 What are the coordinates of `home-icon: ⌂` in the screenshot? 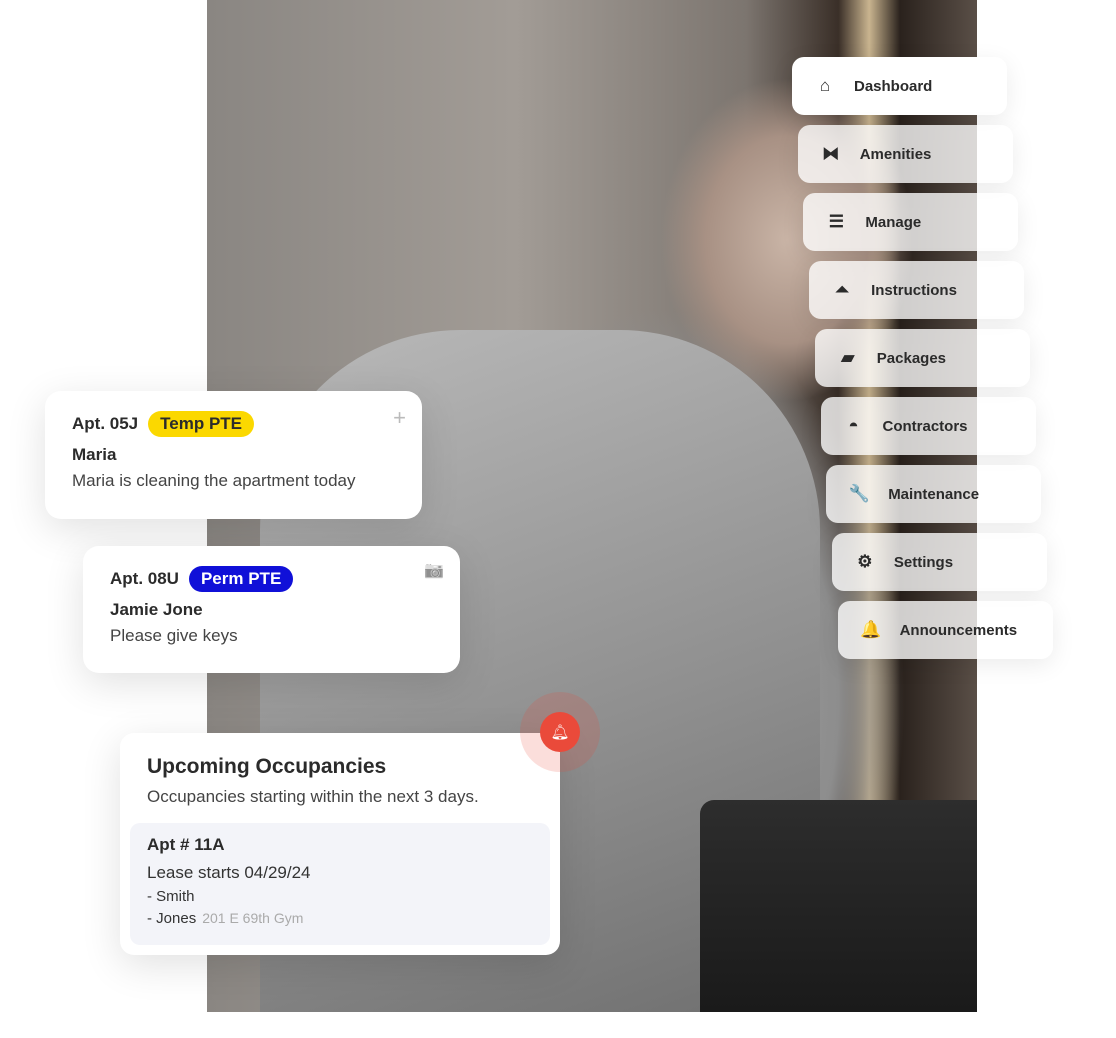 It's located at (825, 85).